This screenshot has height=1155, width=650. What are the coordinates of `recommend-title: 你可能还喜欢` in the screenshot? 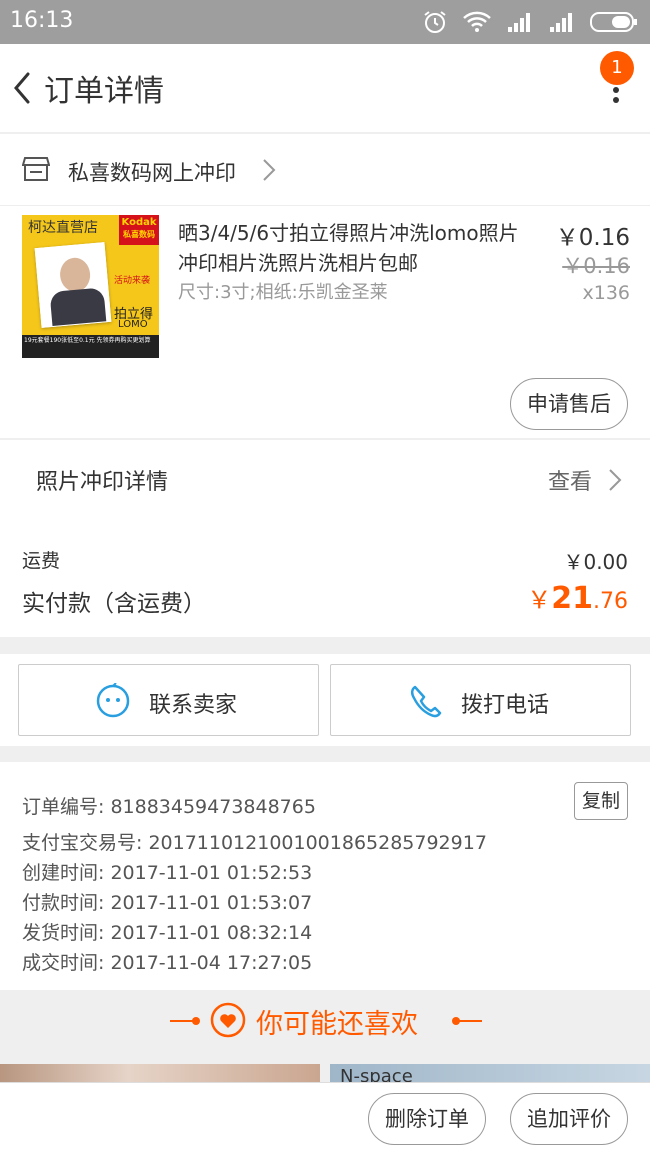 It's located at (337, 1024).